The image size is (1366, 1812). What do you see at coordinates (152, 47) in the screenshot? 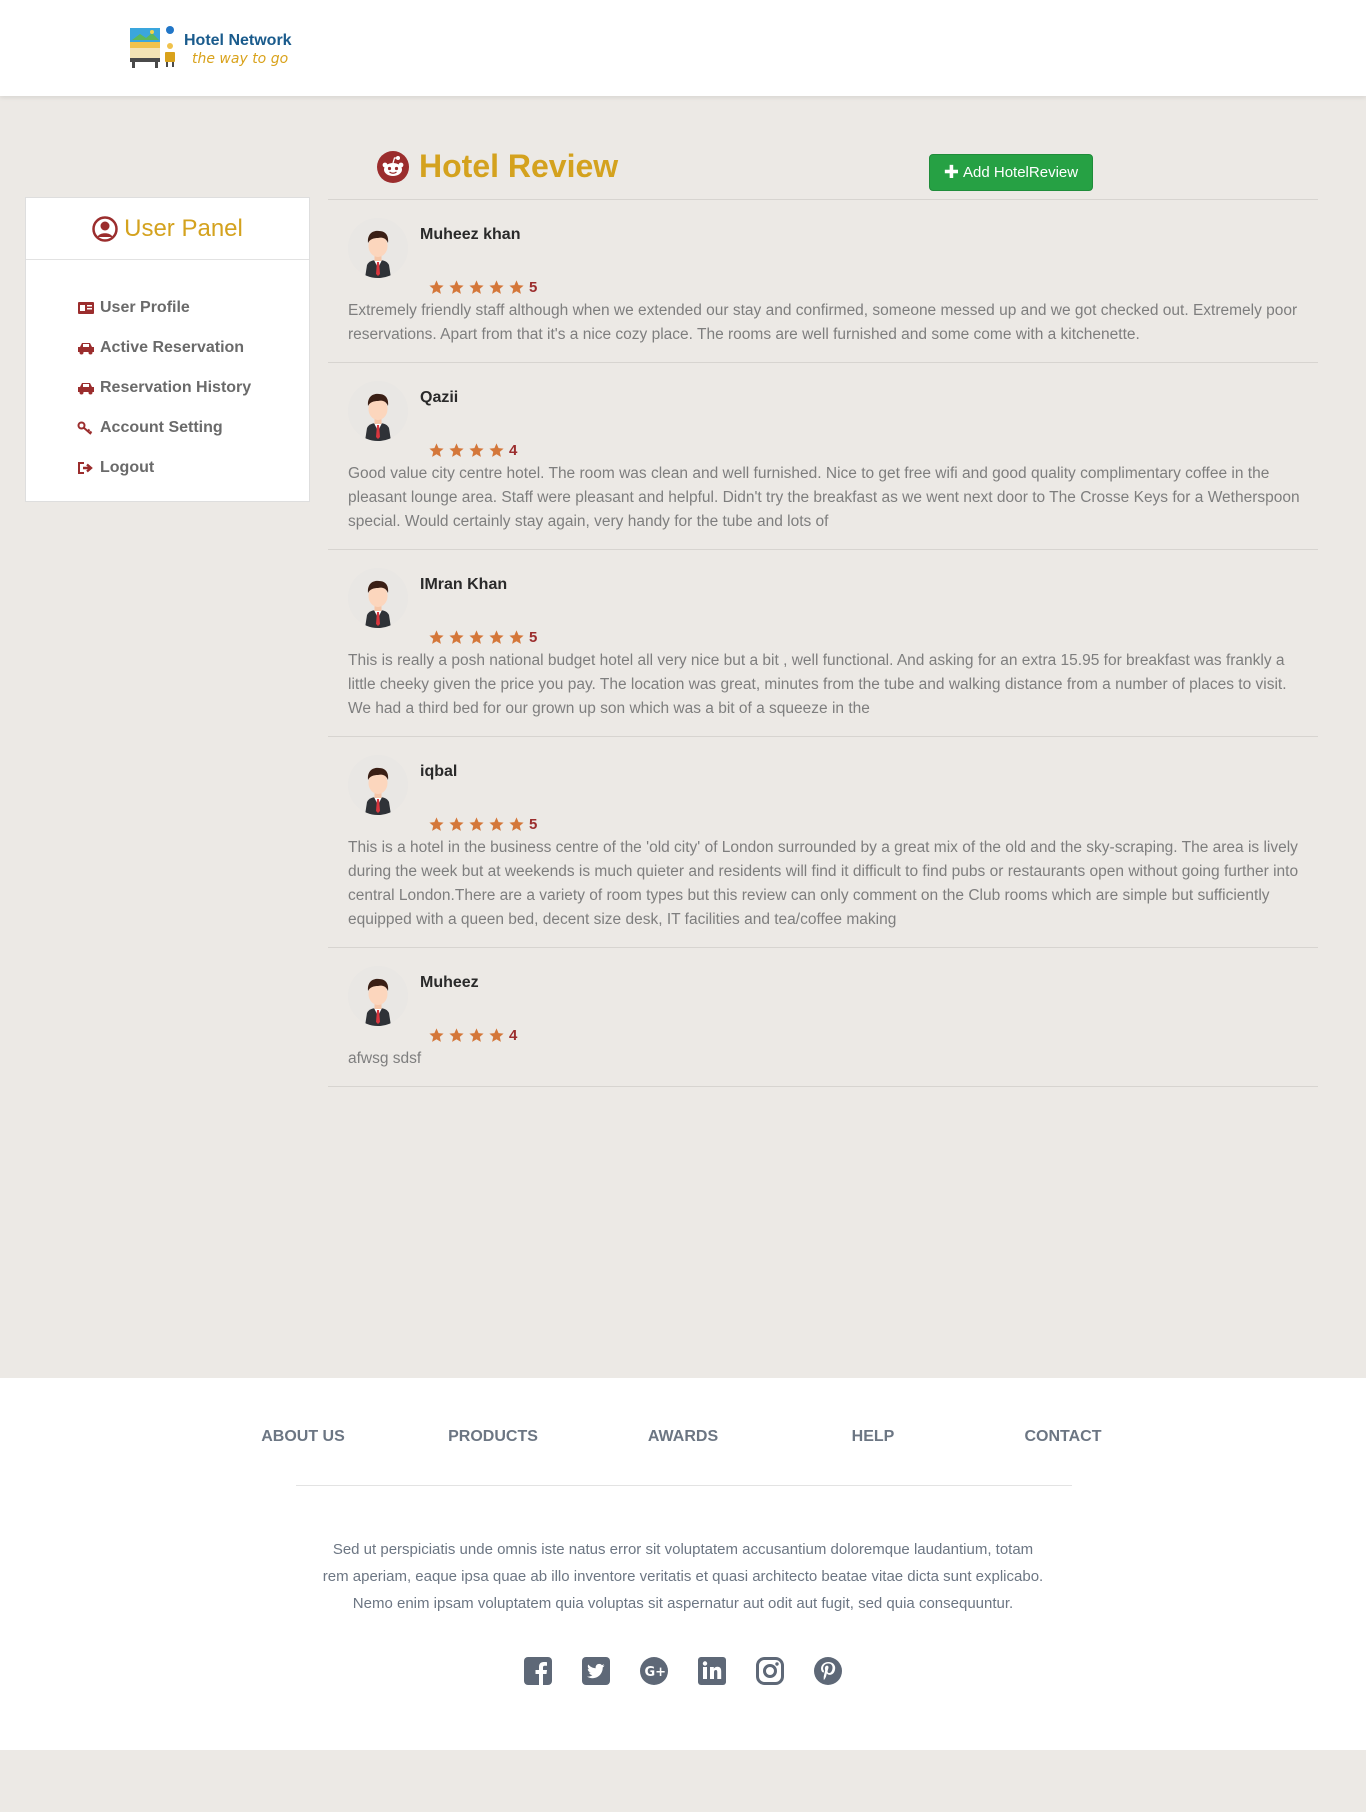
I see `hotel-logo-icon` at bounding box center [152, 47].